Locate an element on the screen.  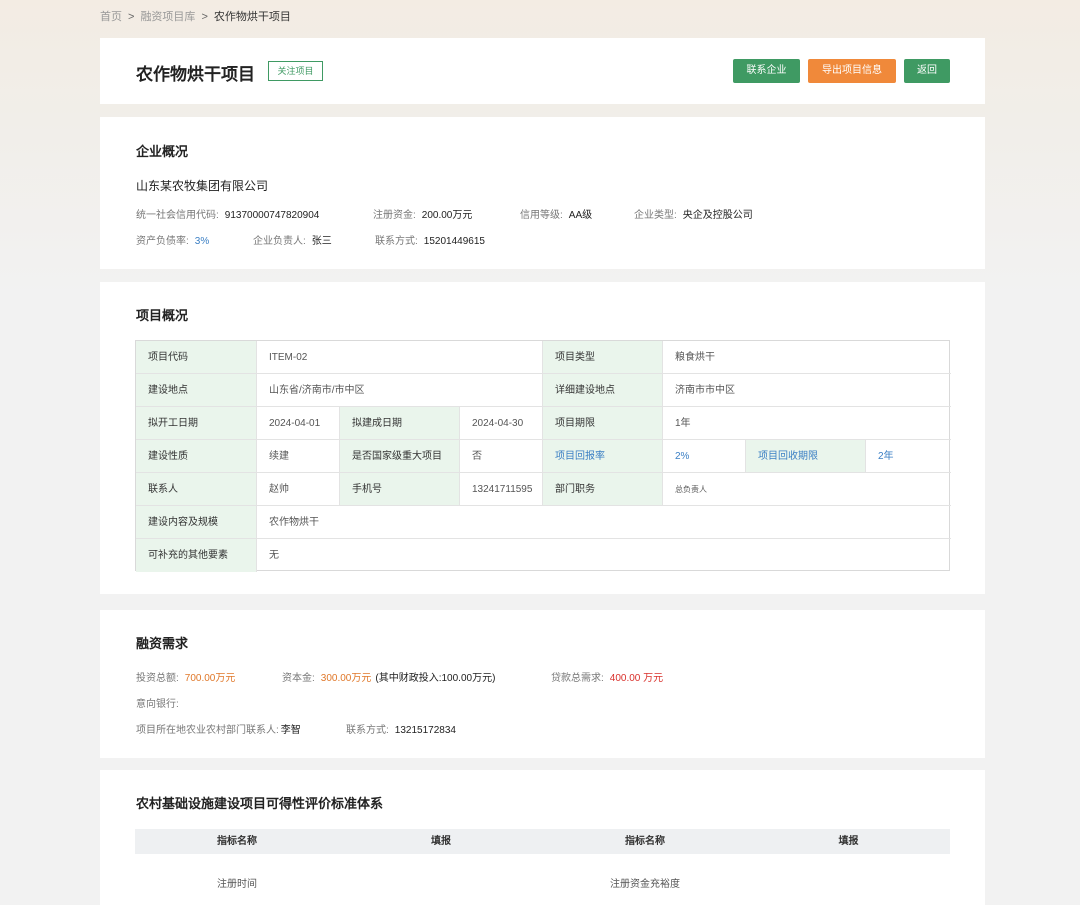
value-build-location: 山东省/济南市/市中区 is located at coordinates (400, 390).